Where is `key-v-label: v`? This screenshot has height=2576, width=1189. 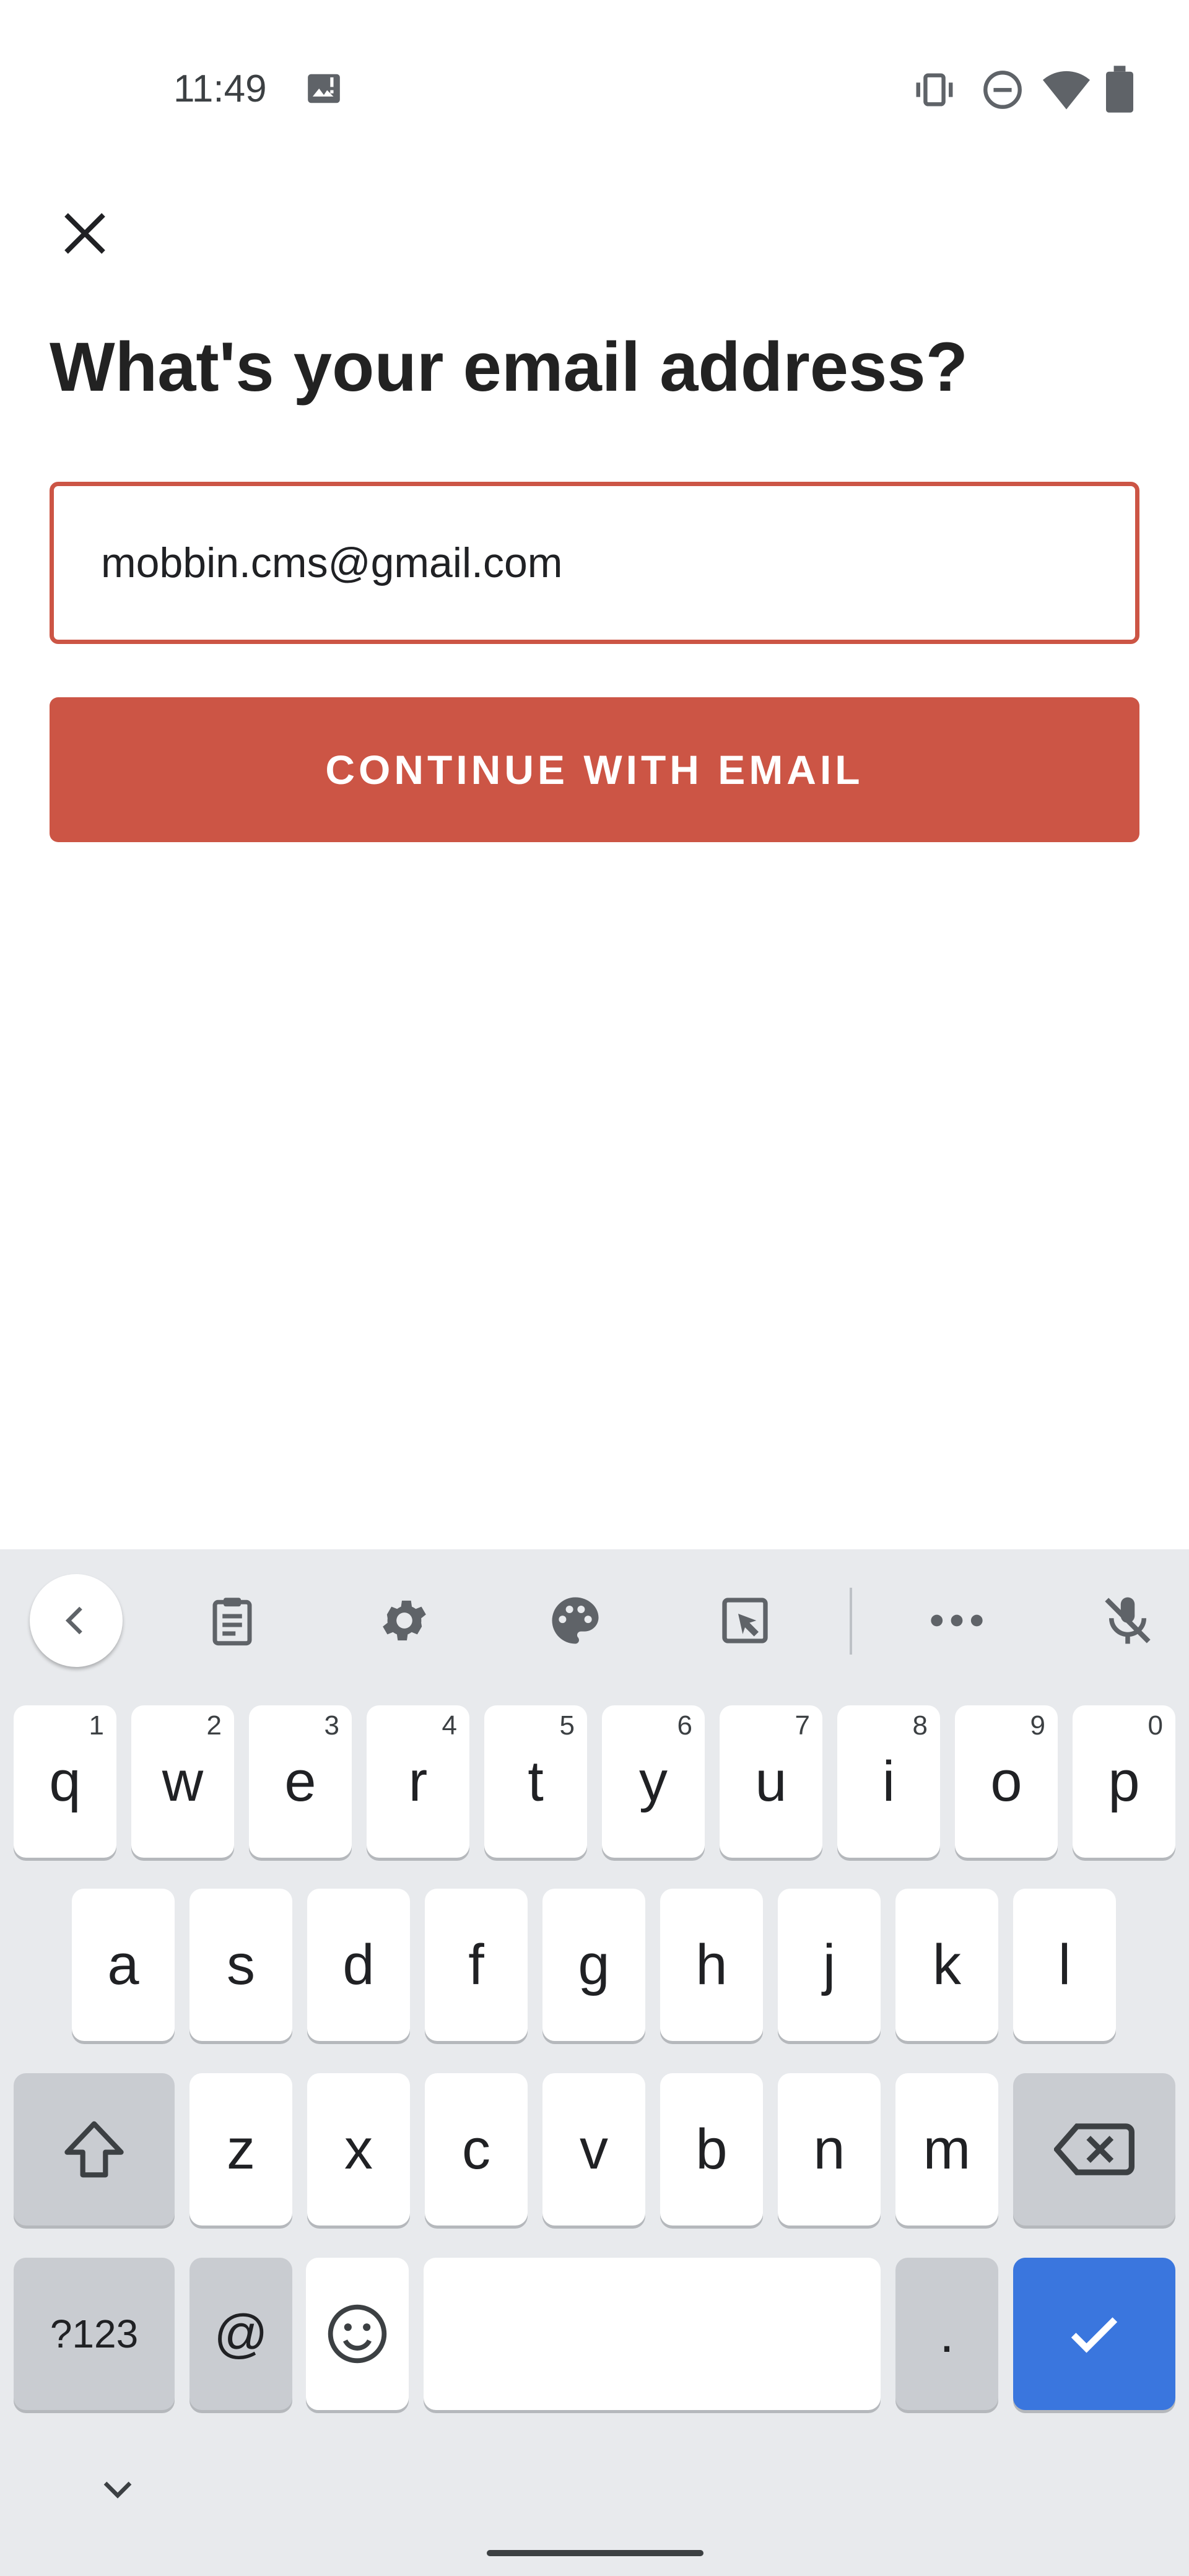
key-v-label: v is located at coordinates (594, 2149).